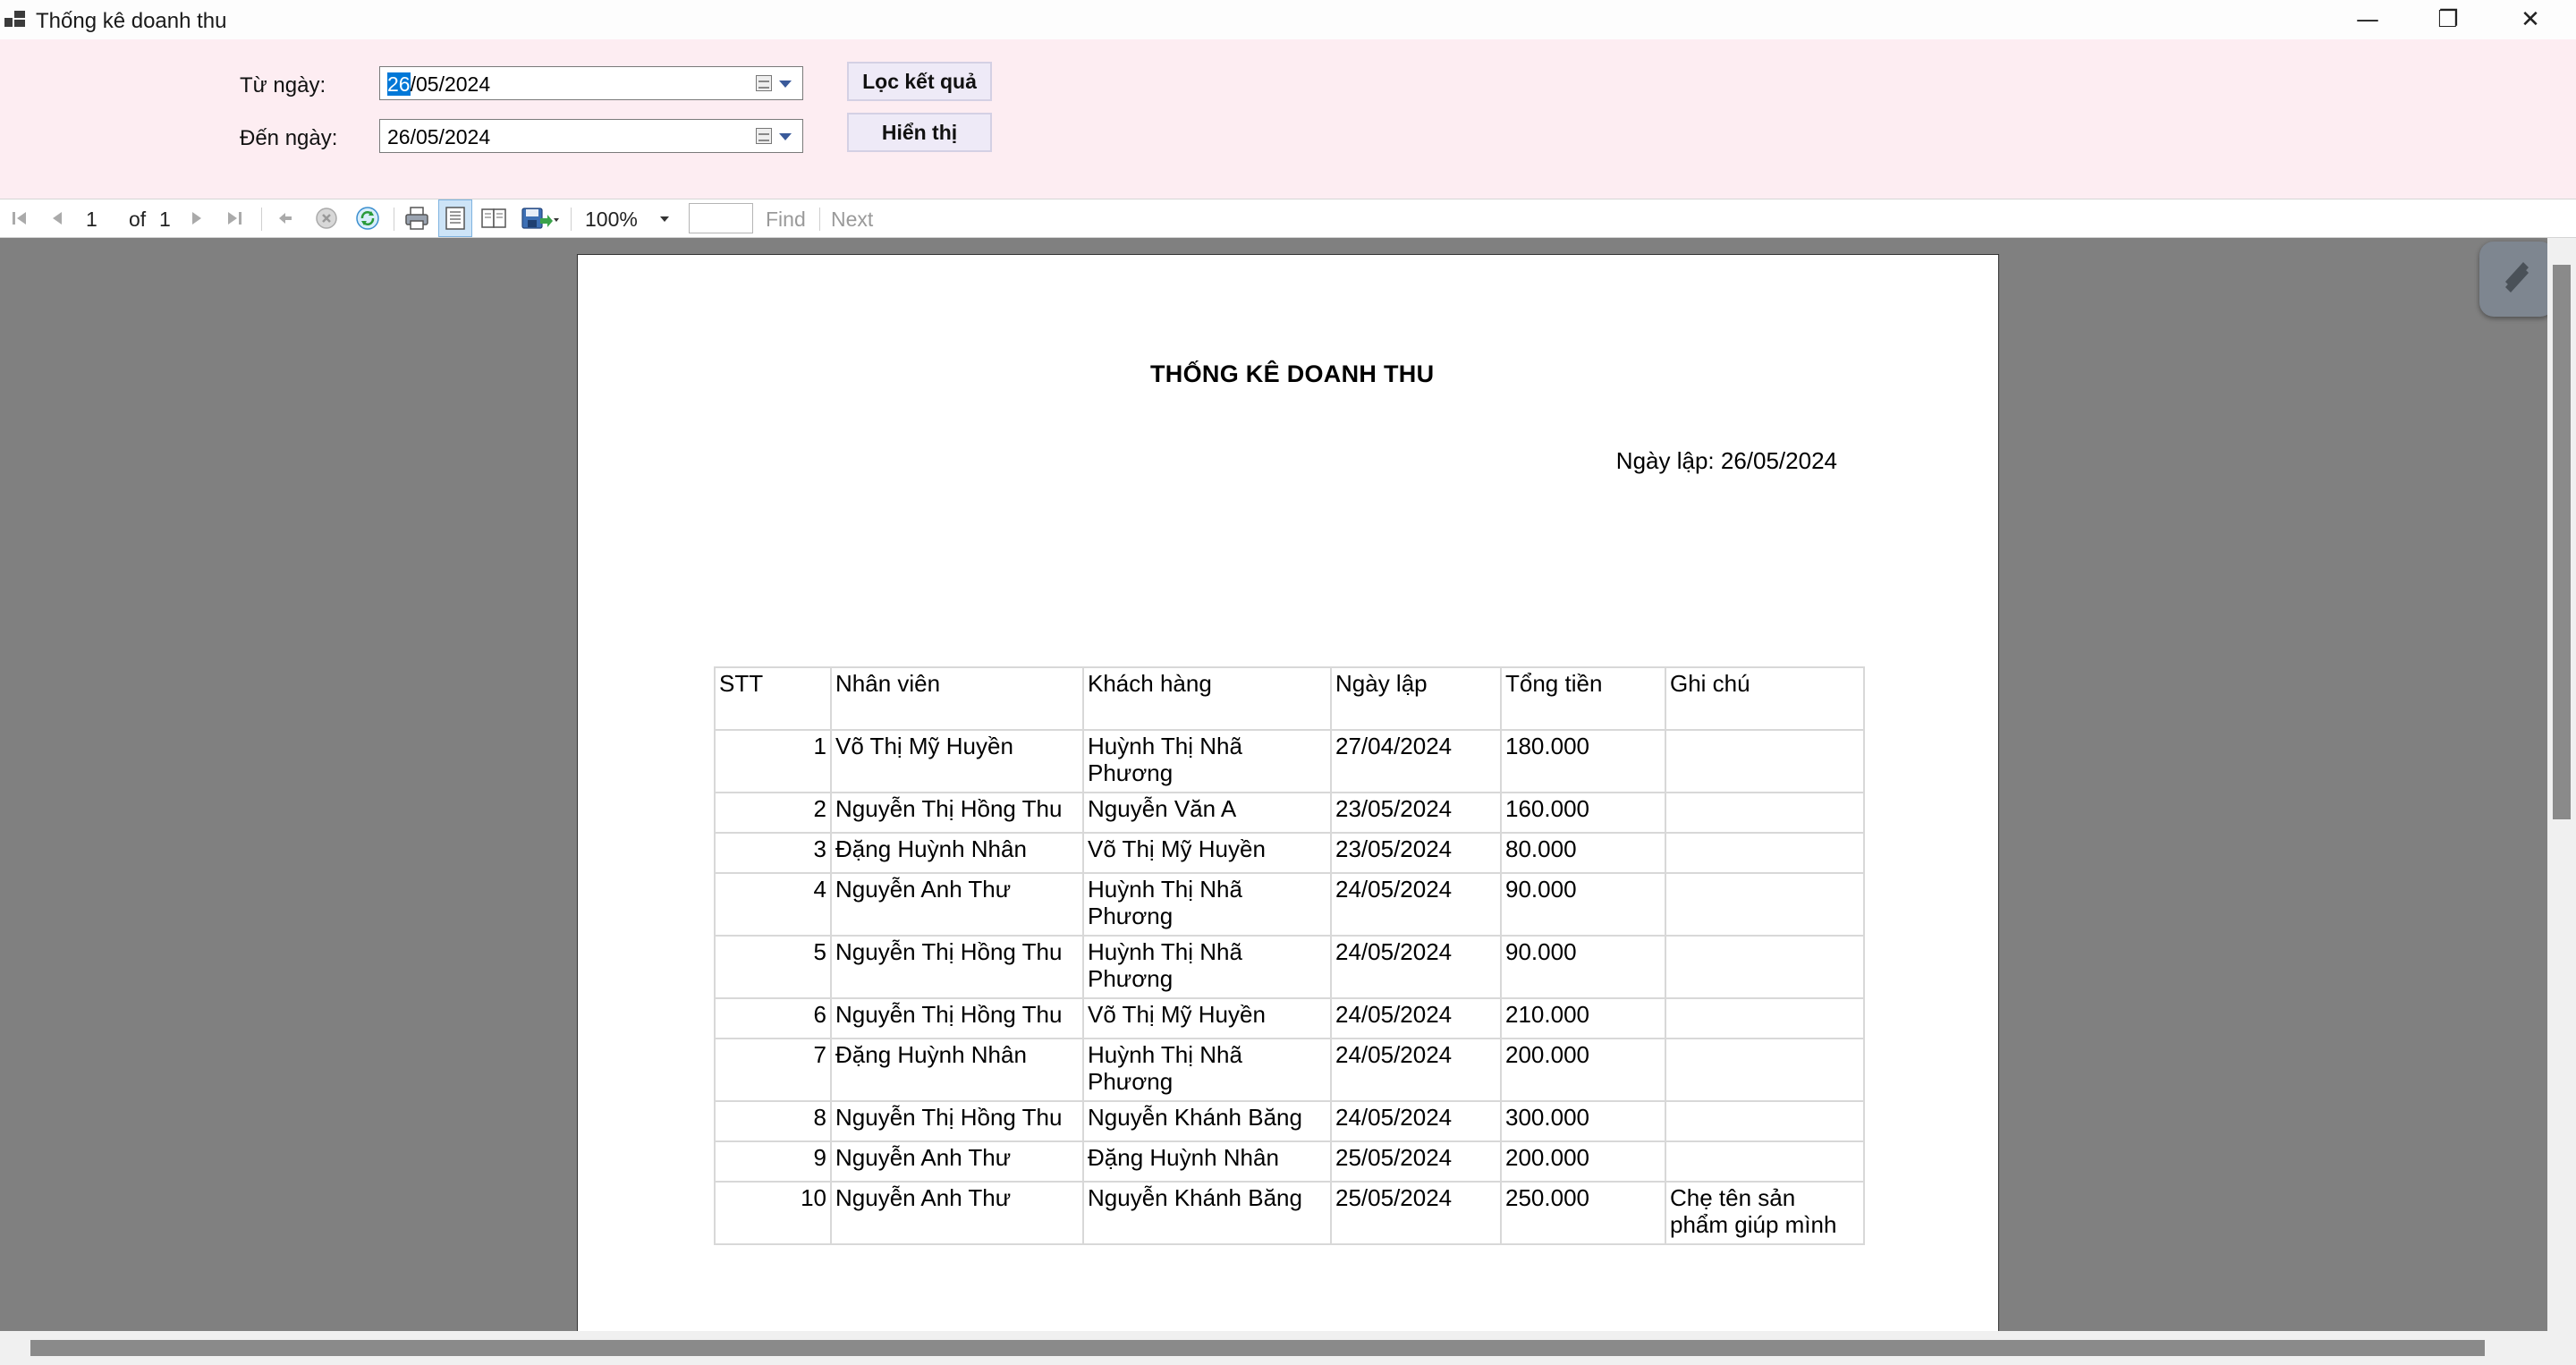 The height and width of the screenshot is (1365, 2576). Describe the element at coordinates (285, 218) in the screenshot. I see `back-icon` at that location.